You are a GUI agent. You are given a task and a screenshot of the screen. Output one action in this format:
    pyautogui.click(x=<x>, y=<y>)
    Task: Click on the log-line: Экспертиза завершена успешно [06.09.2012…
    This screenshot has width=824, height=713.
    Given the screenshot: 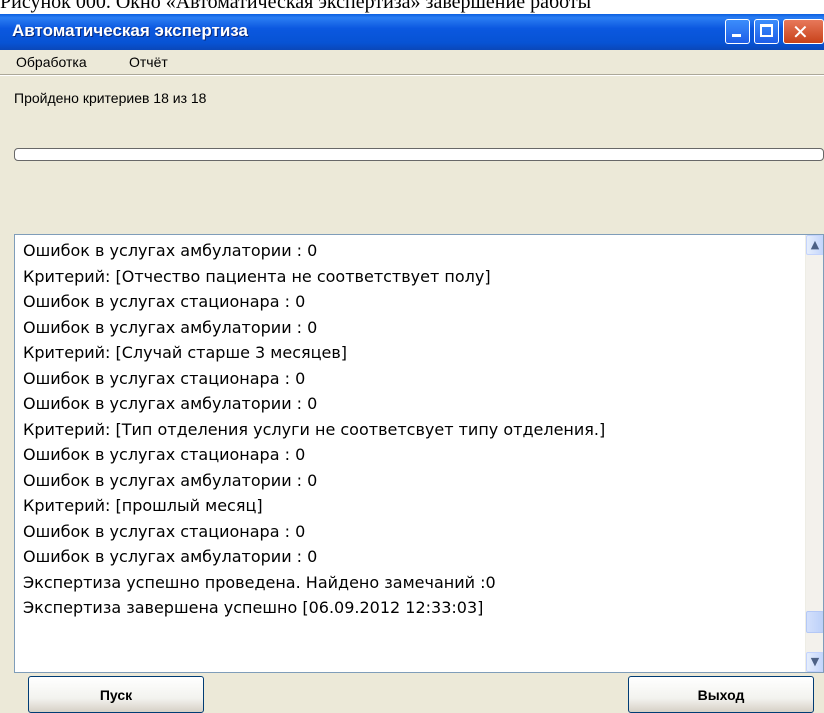 What is the action you would take?
    pyautogui.click(x=253, y=607)
    